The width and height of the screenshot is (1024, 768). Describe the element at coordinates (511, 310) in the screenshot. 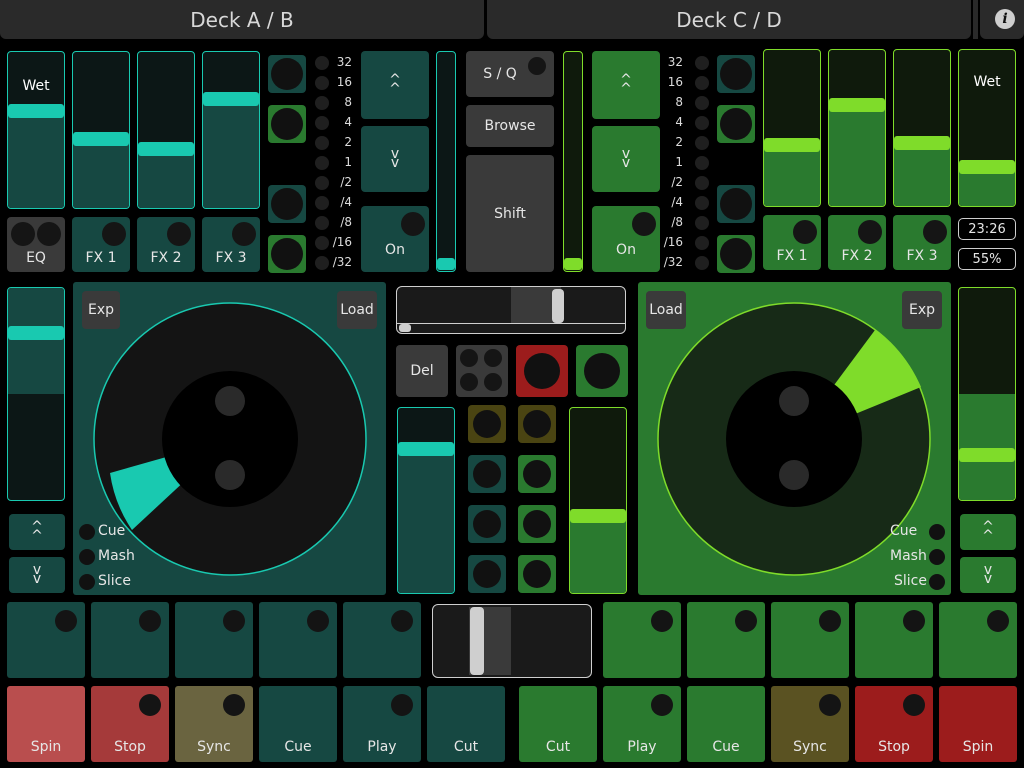

I see `crossfader-fine` at that location.